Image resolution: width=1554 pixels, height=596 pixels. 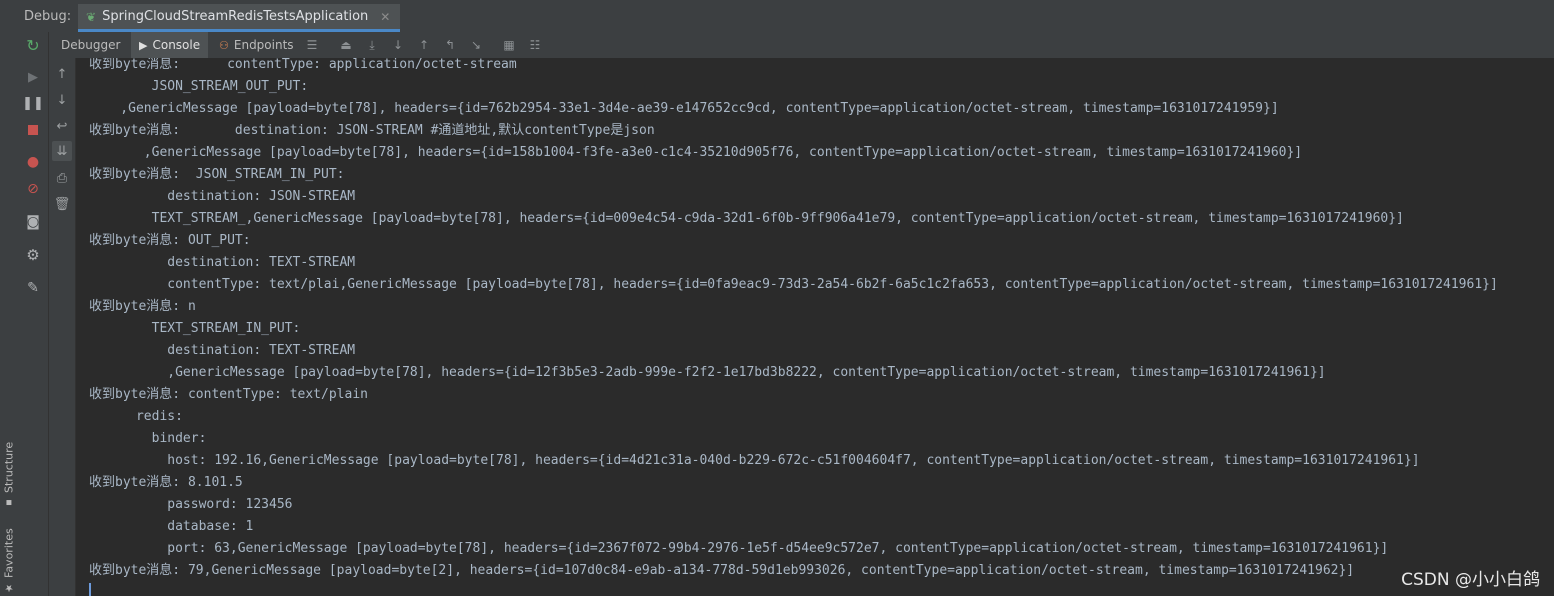 I want to click on structure-tool-button: ▪ Structure, so click(x=9, y=474).